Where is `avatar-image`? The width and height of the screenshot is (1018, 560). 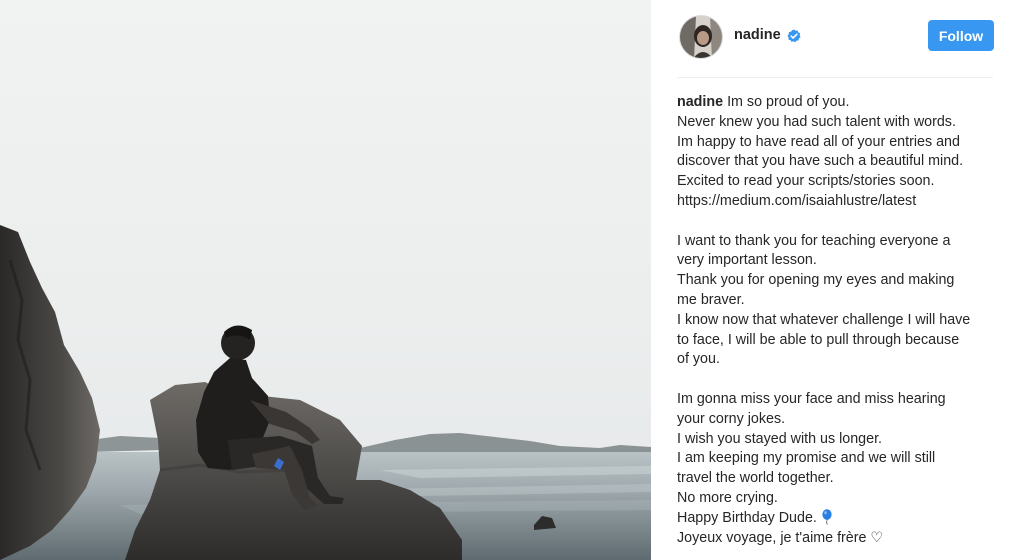
avatar-image is located at coordinates (701, 37).